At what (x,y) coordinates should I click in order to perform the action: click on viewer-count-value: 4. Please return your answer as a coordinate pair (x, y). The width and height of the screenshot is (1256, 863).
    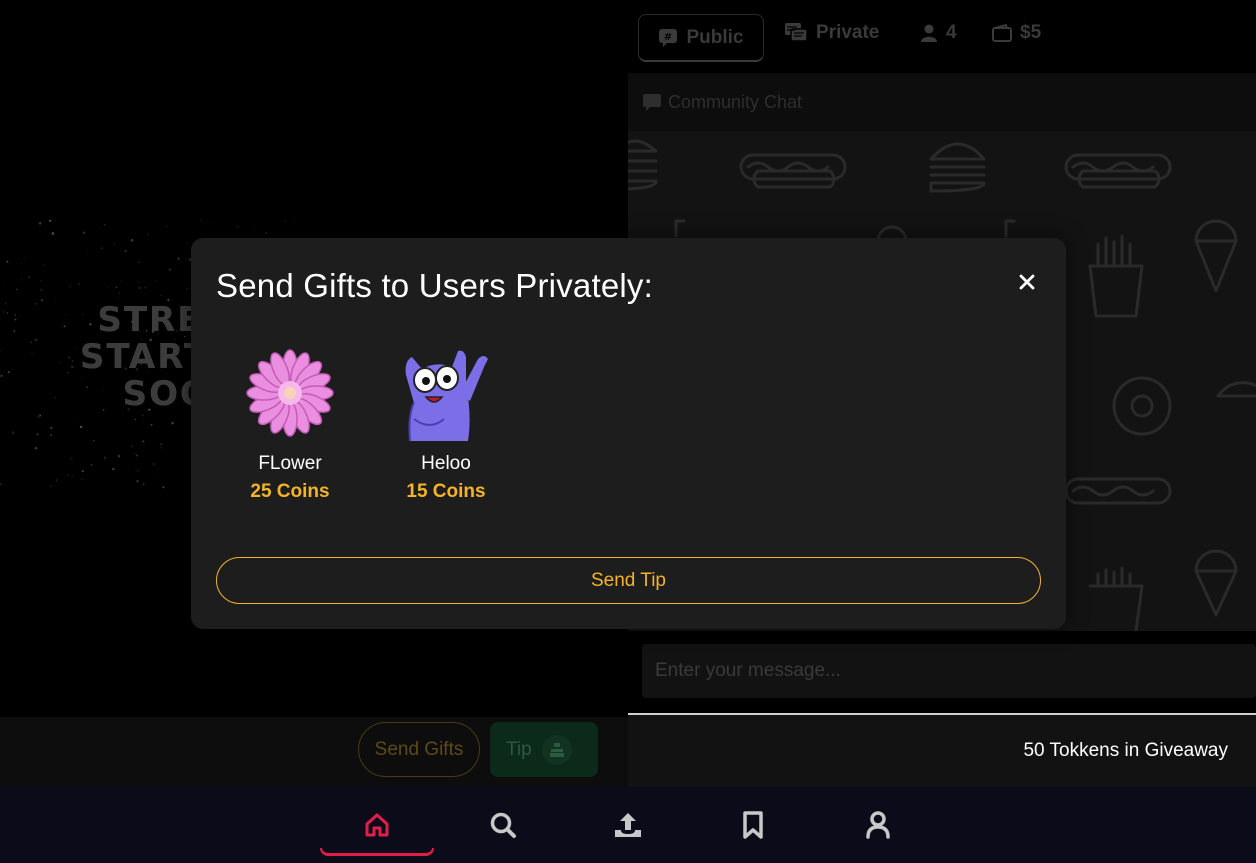
    Looking at the image, I should click on (951, 32).